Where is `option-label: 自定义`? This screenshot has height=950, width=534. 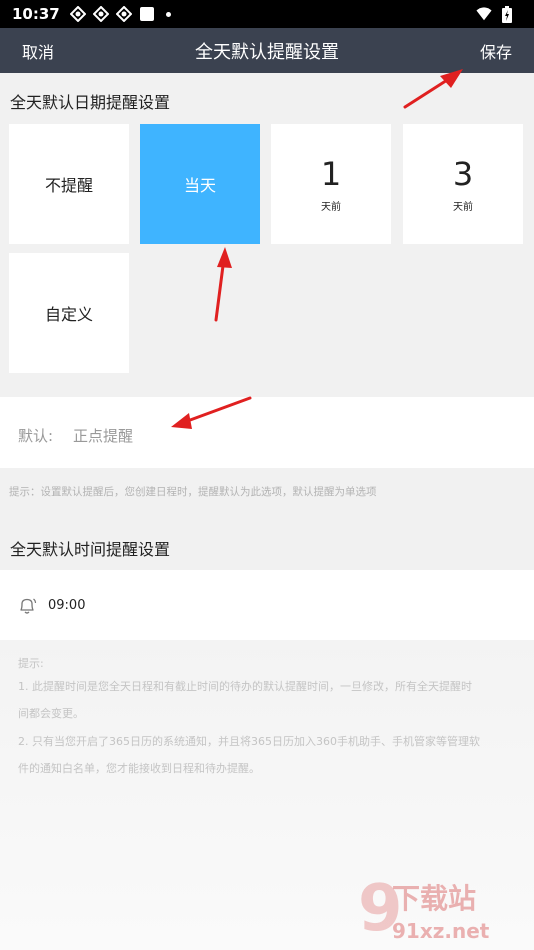 option-label: 自定义 is located at coordinates (68, 314).